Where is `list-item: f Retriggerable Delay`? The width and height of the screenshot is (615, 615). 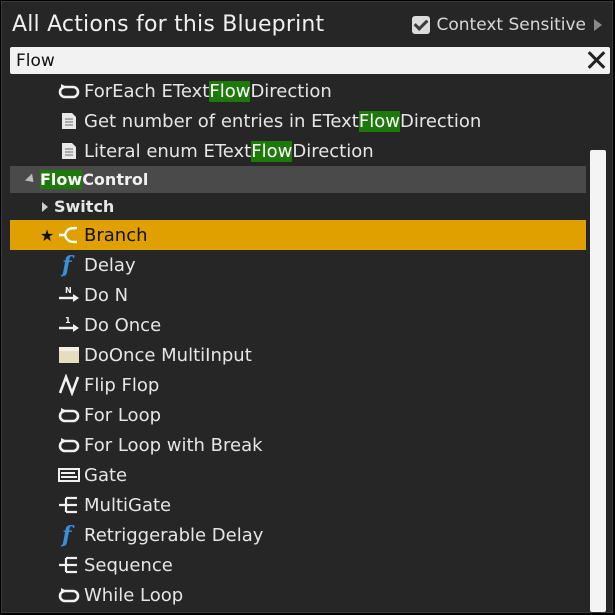
list-item: f Retriggerable Delay is located at coordinates (298, 535).